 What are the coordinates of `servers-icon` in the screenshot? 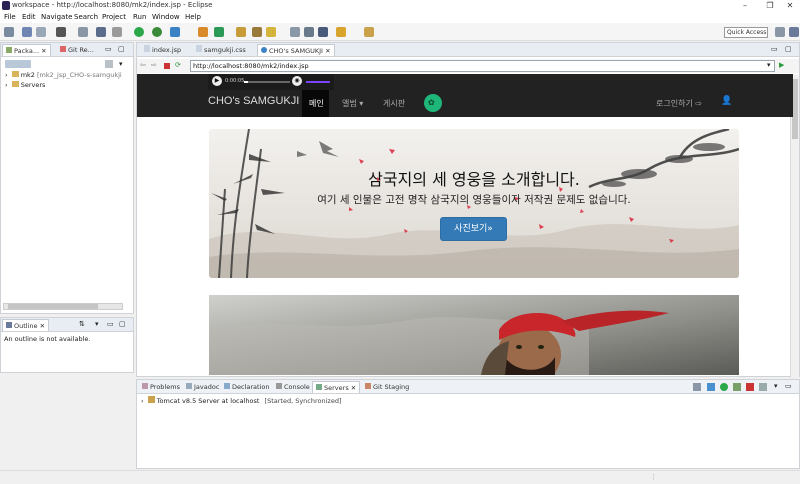 It's located at (319, 387).